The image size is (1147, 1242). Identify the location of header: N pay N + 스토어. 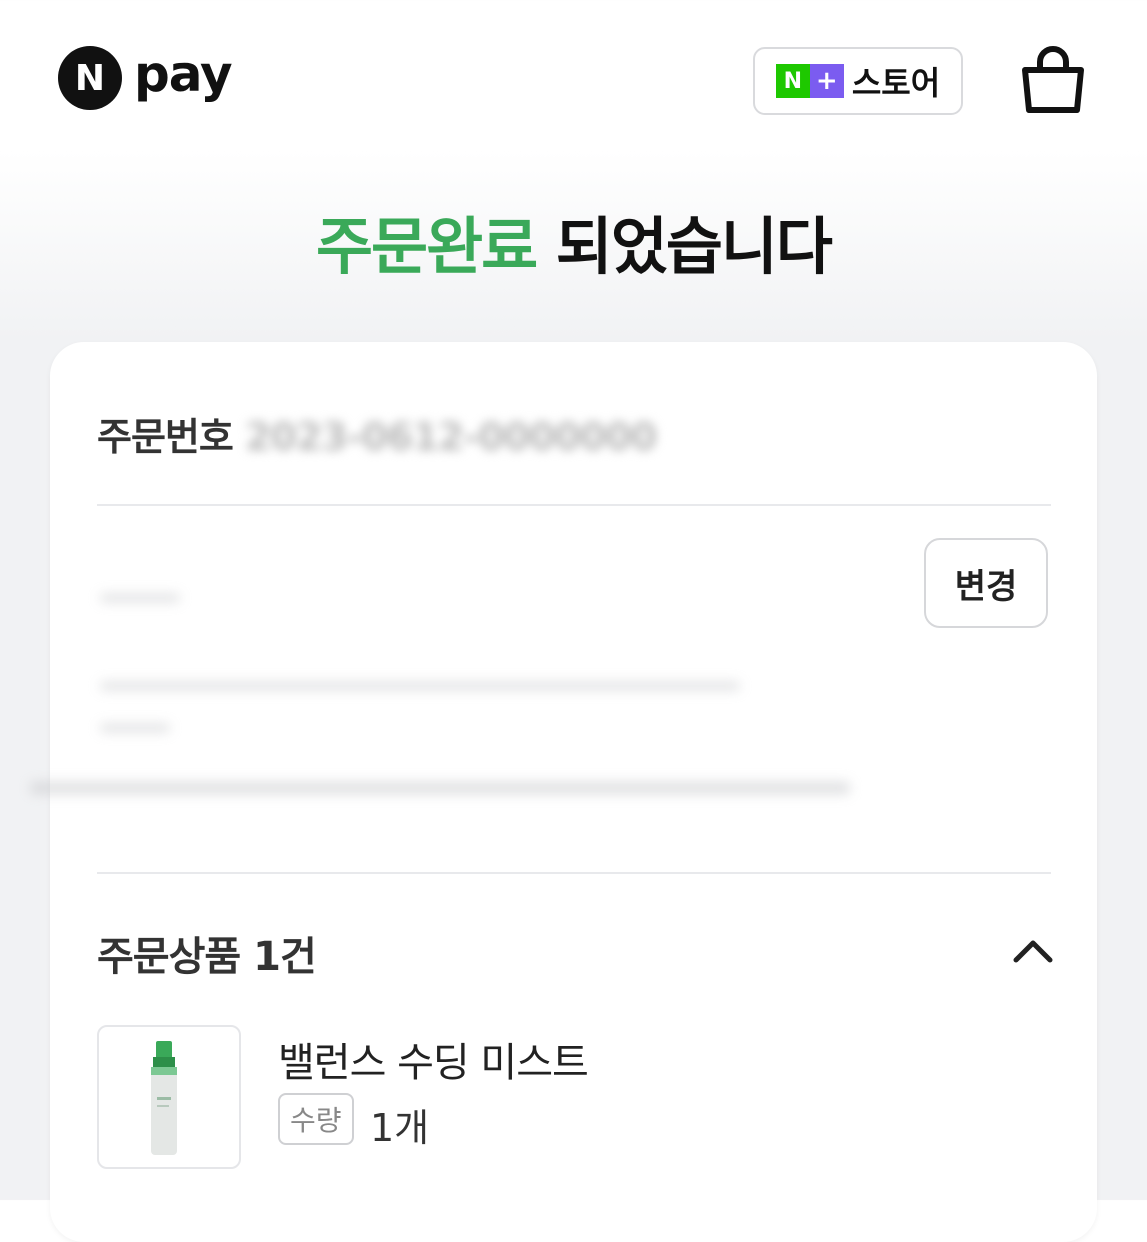
(573, 80).